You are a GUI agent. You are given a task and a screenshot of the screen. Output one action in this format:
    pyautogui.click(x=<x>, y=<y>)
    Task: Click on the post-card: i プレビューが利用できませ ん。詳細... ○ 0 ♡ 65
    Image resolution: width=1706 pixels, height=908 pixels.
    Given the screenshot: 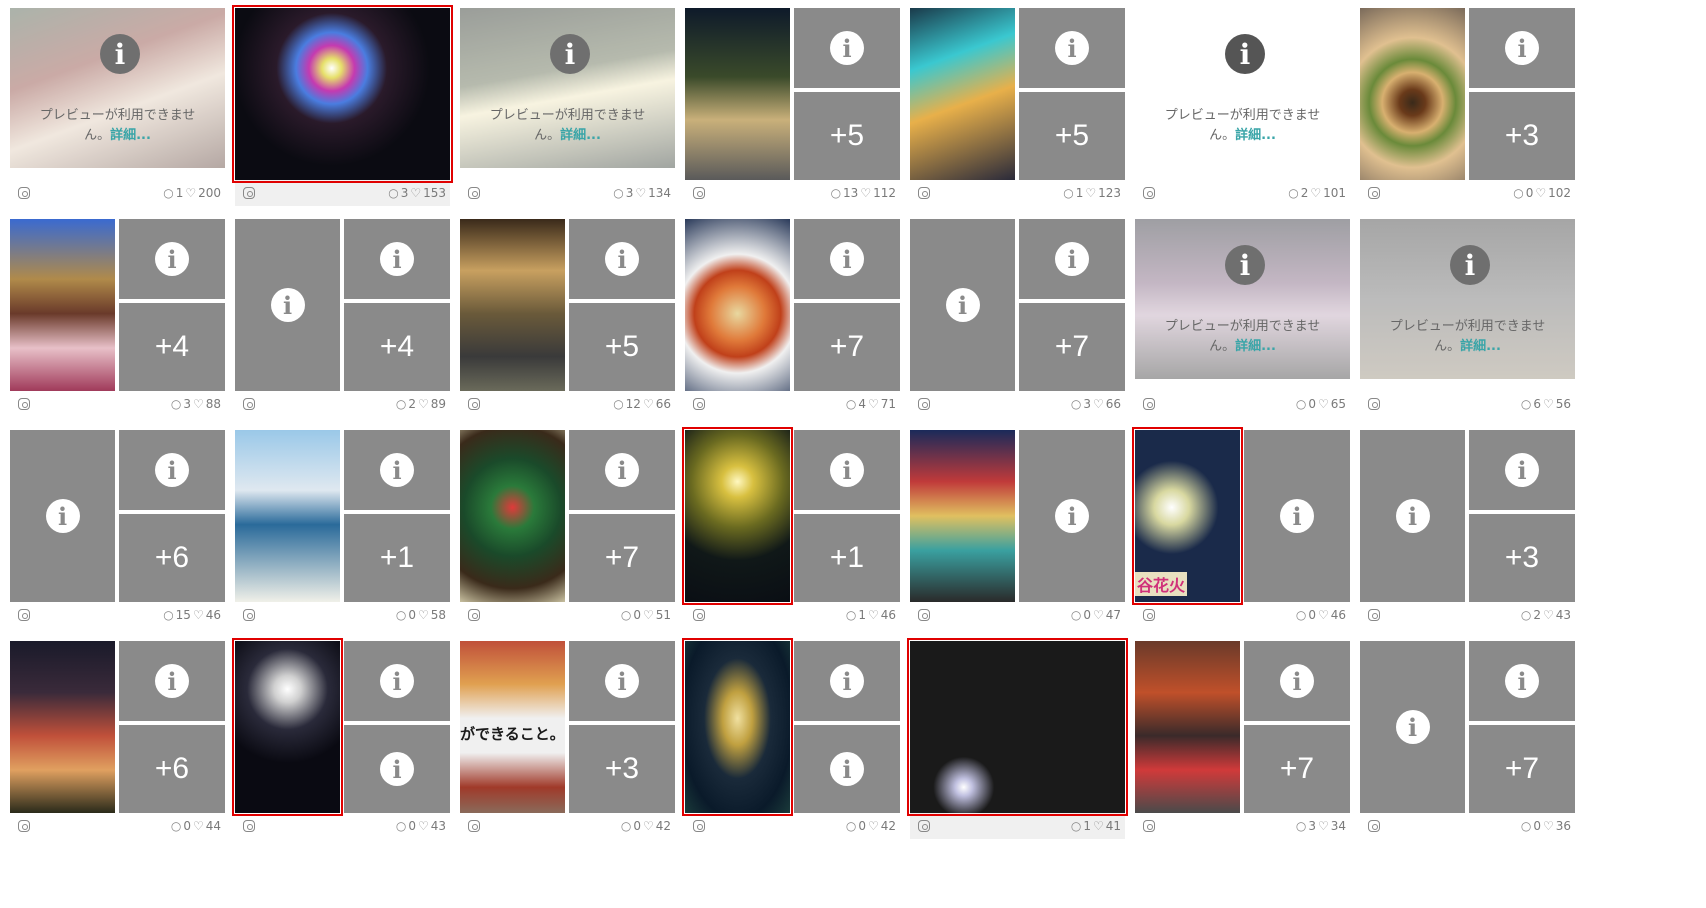 What is the action you would take?
    pyautogui.click(x=1242, y=330)
    